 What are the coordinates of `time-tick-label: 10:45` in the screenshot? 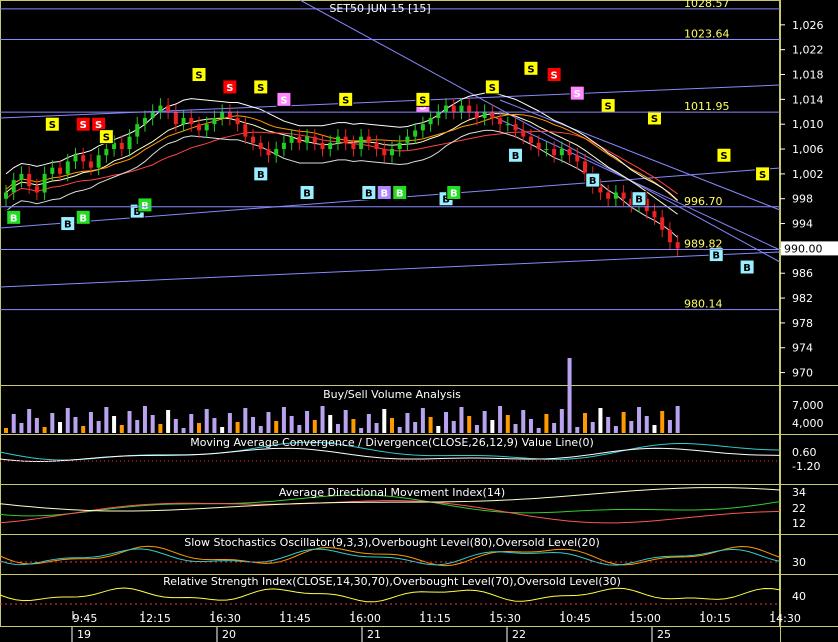 It's located at (575, 618).